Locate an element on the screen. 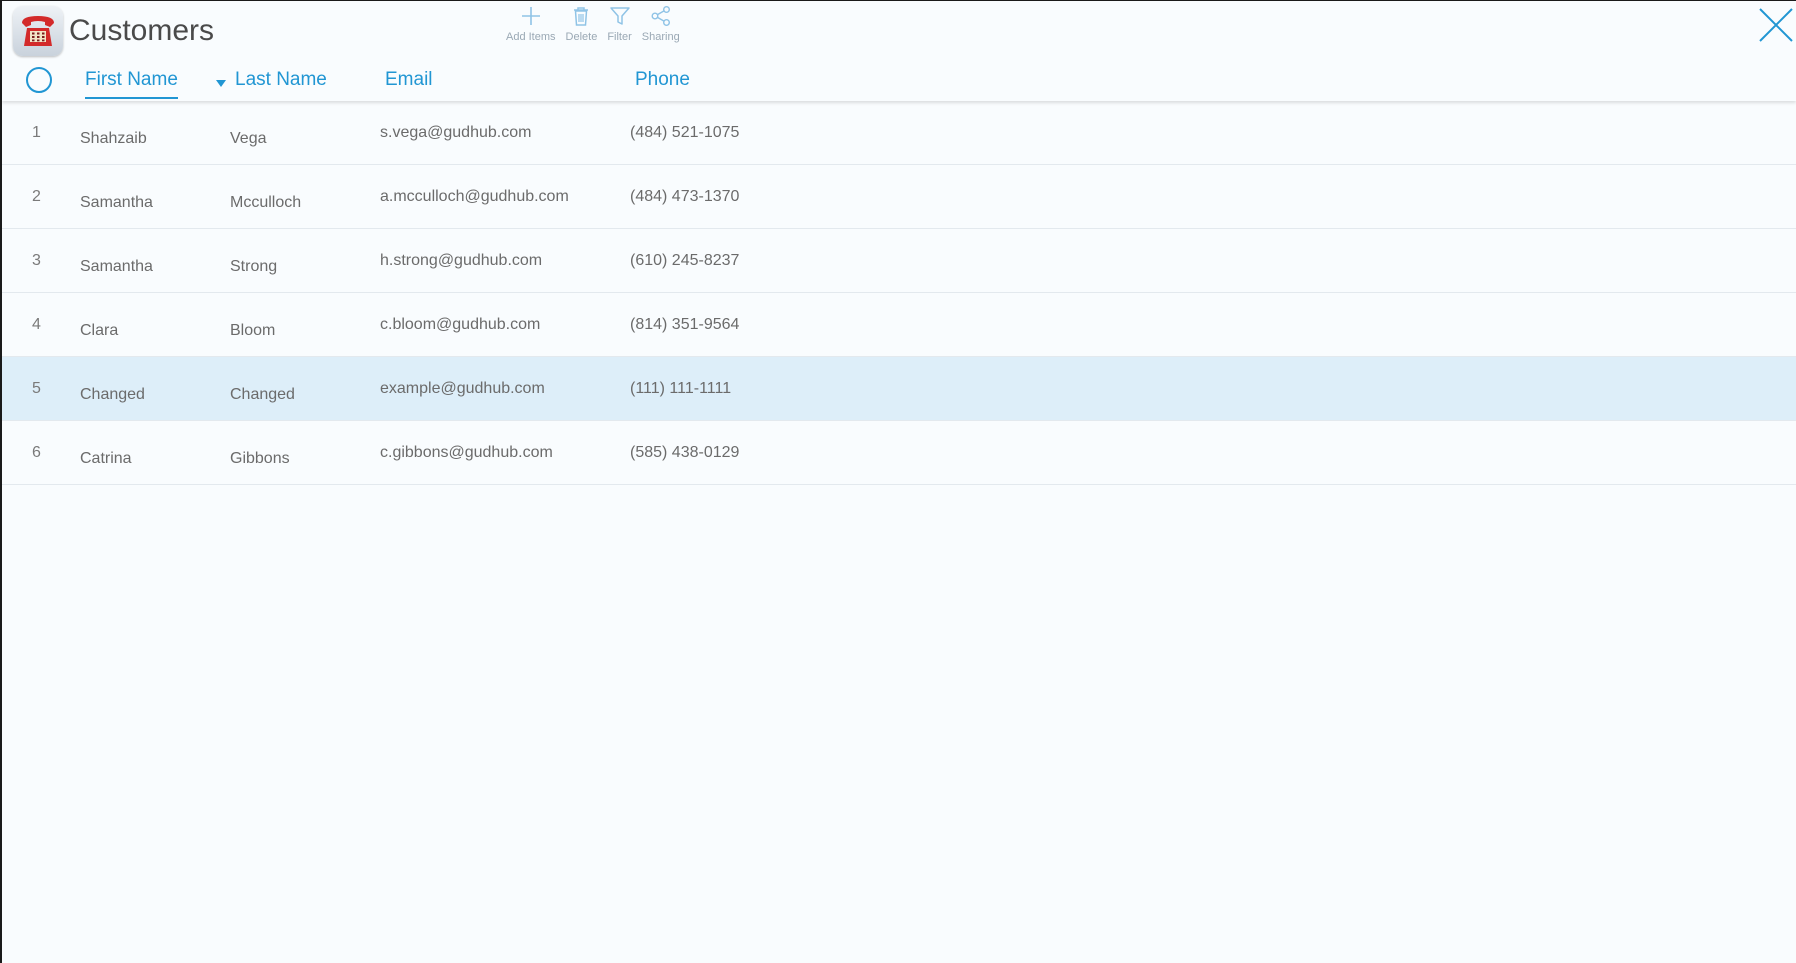 The width and height of the screenshot is (1796, 963). close-icon is located at coordinates (1776, 28).